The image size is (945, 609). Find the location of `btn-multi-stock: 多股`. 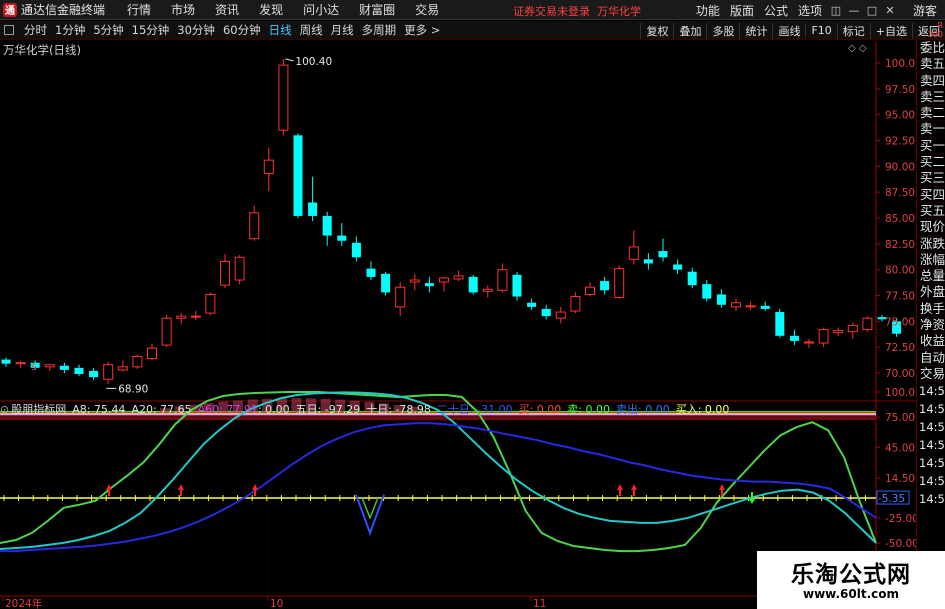

btn-multi-stock: 多股 is located at coordinates (722, 30).